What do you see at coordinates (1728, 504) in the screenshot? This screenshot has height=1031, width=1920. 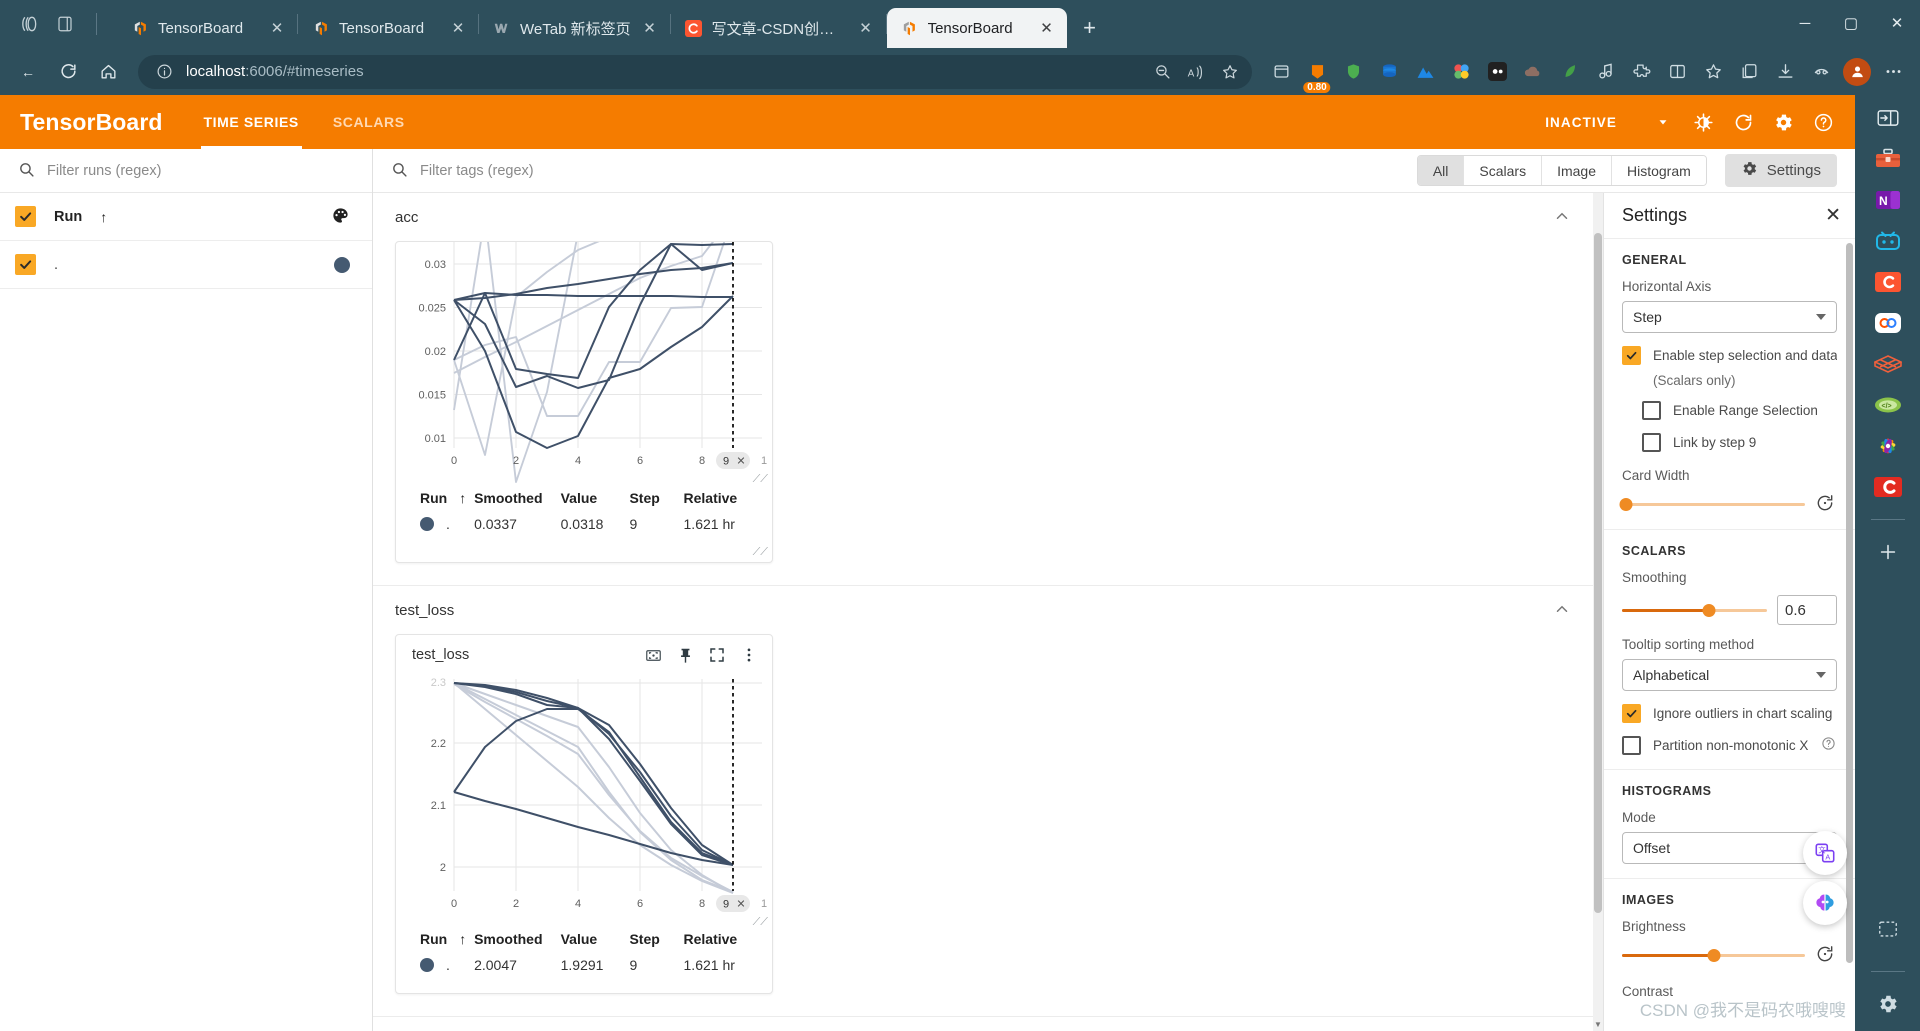 I see `card-width-slider-row` at bounding box center [1728, 504].